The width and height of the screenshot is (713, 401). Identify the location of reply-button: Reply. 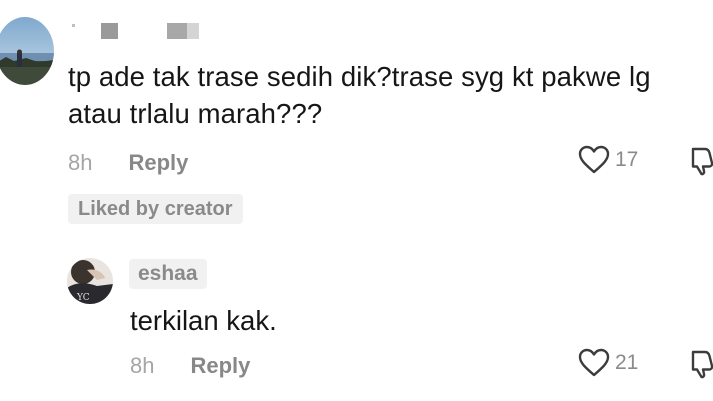
(158, 163).